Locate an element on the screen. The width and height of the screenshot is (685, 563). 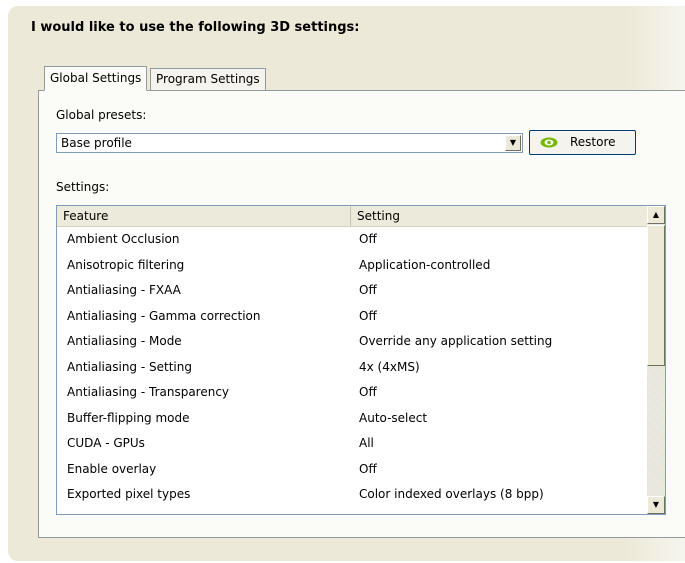
setting-cell: All is located at coordinates (366, 443).